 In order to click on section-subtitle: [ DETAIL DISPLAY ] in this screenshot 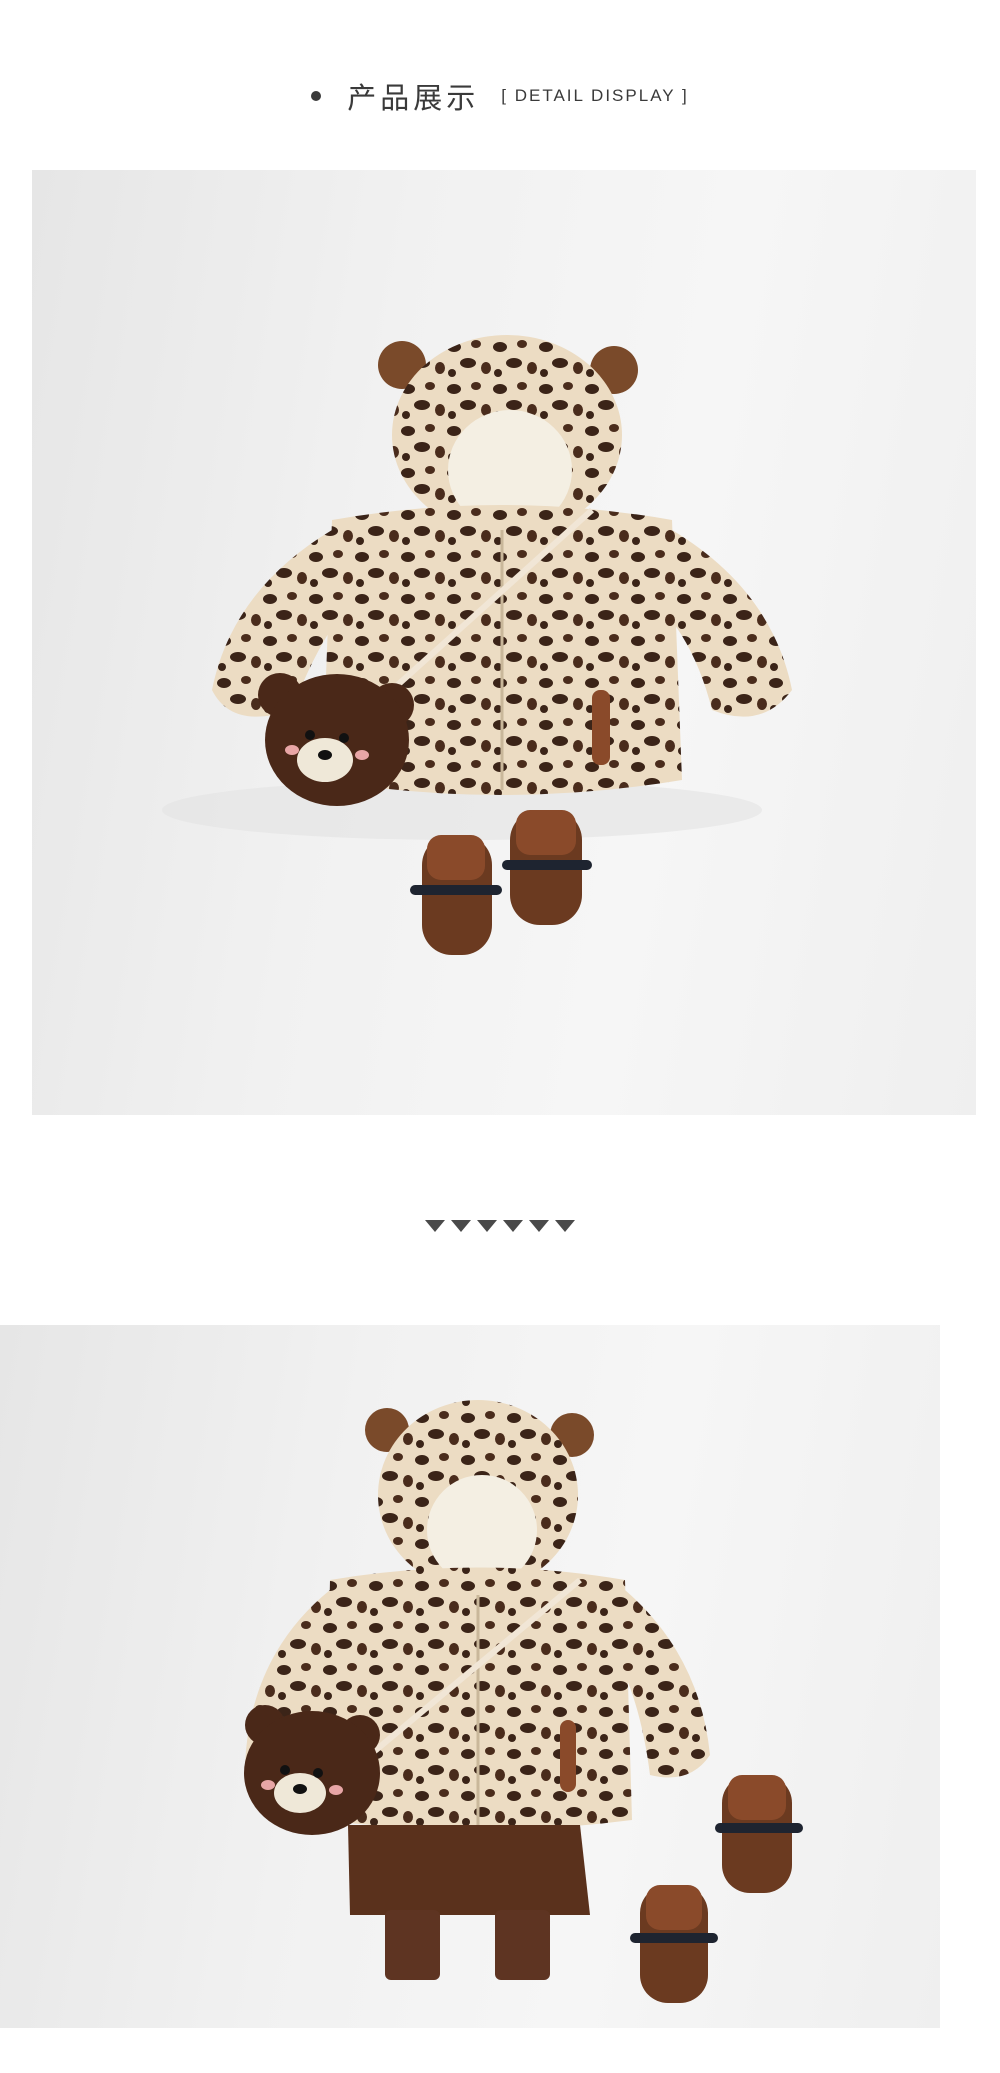, I will do `click(595, 95)`.